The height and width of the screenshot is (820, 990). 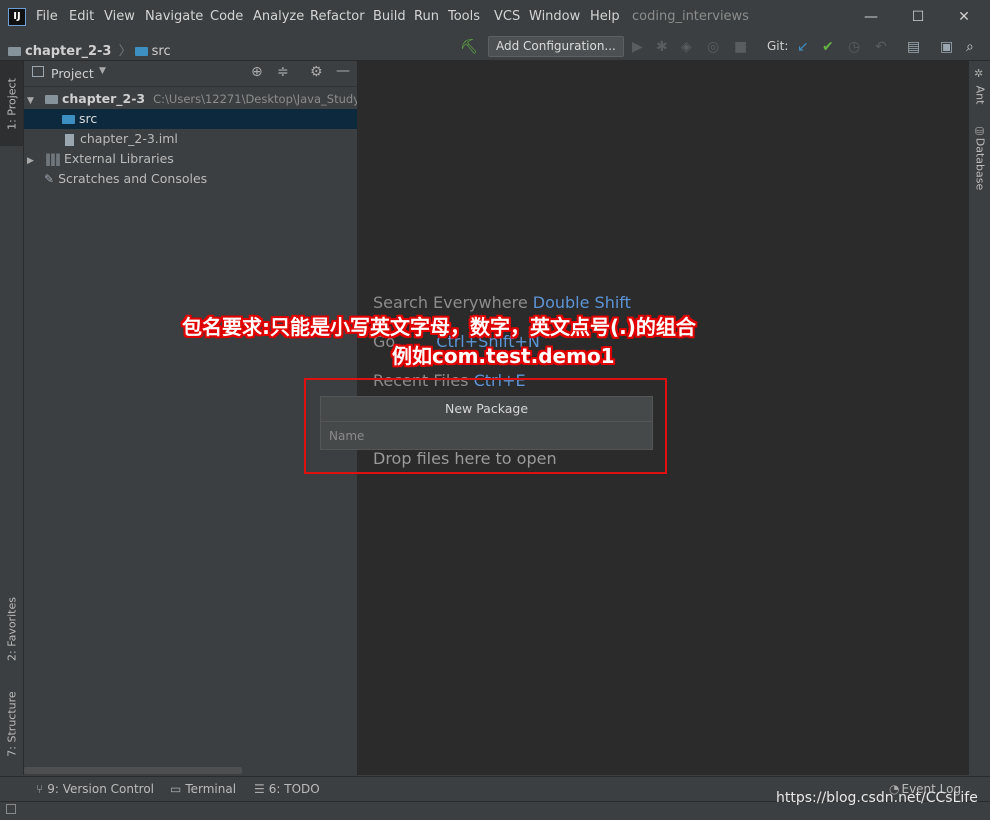 What do you see at coordinates (119, 16) in the screenshot?
I see `menu-view: View` at bounding box center [119, 16].